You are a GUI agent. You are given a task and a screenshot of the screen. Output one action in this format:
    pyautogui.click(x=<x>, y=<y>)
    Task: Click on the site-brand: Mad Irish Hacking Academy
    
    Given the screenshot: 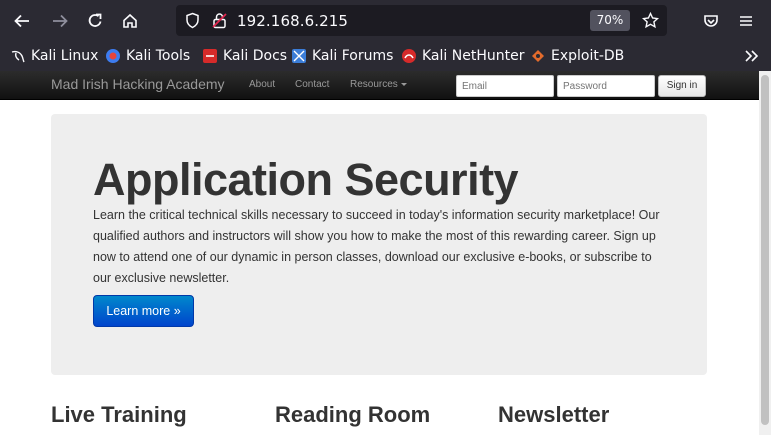 What is the action you would take?
    pyautogui.click(x=138, y=84)
    